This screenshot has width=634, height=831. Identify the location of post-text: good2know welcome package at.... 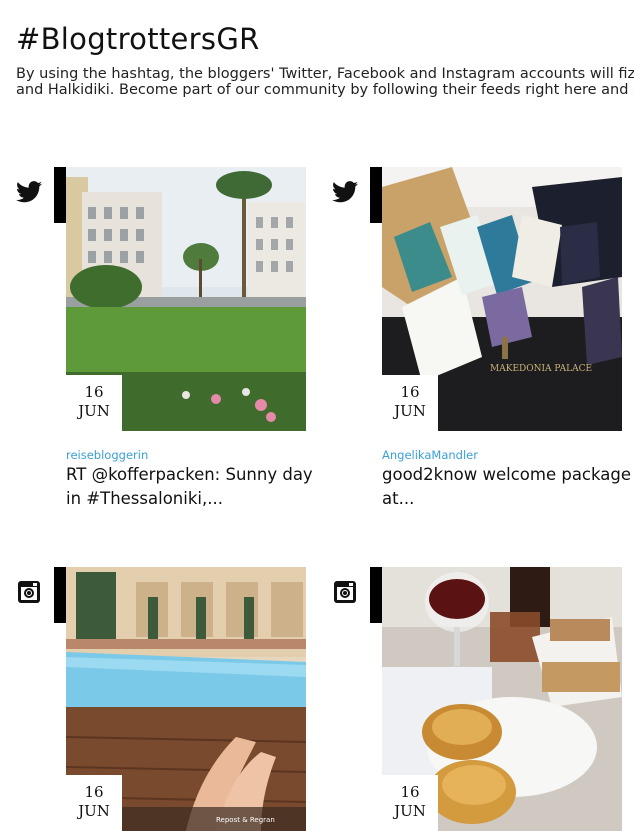
(507, 487).